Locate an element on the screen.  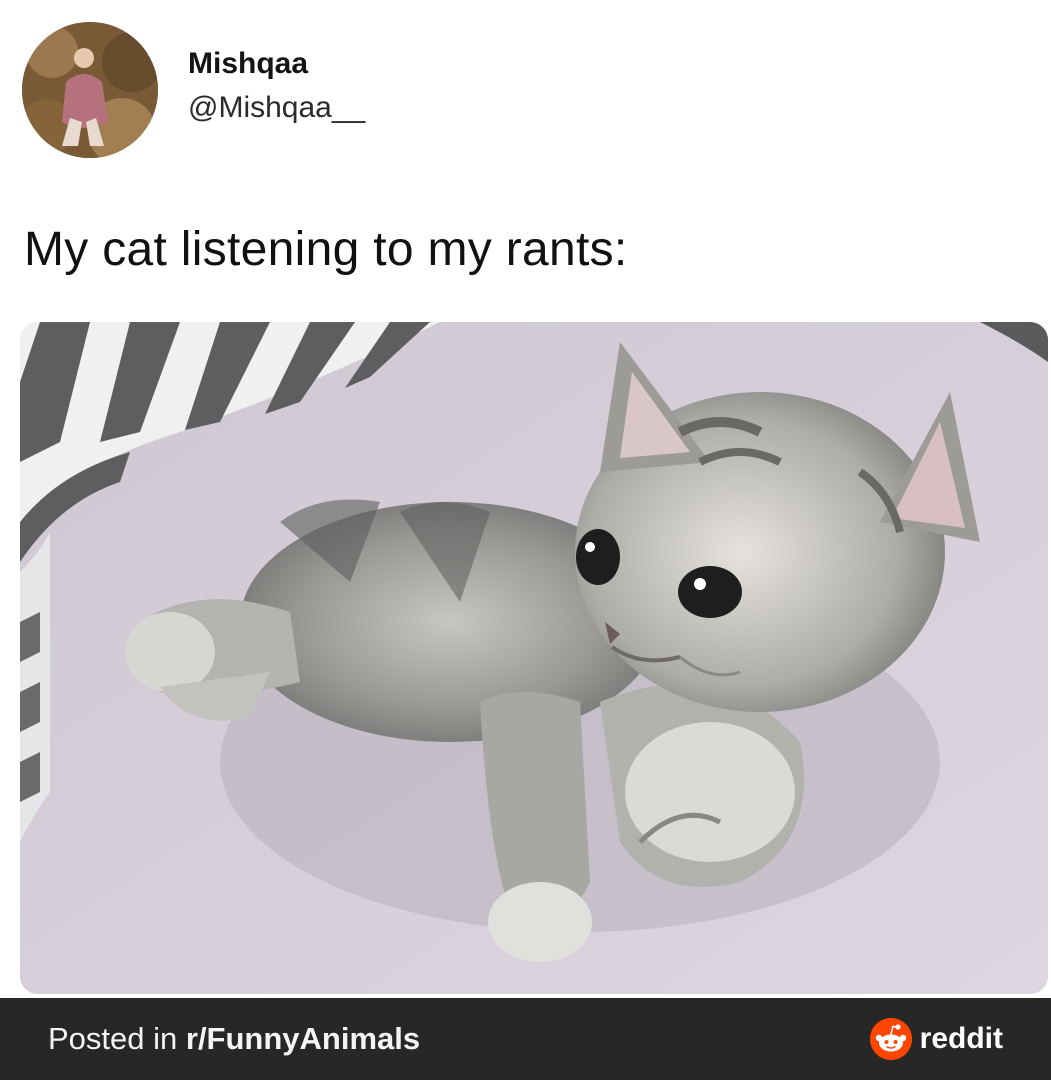
reddit-wordmark: reddit is located at coordinates (961, 1038).